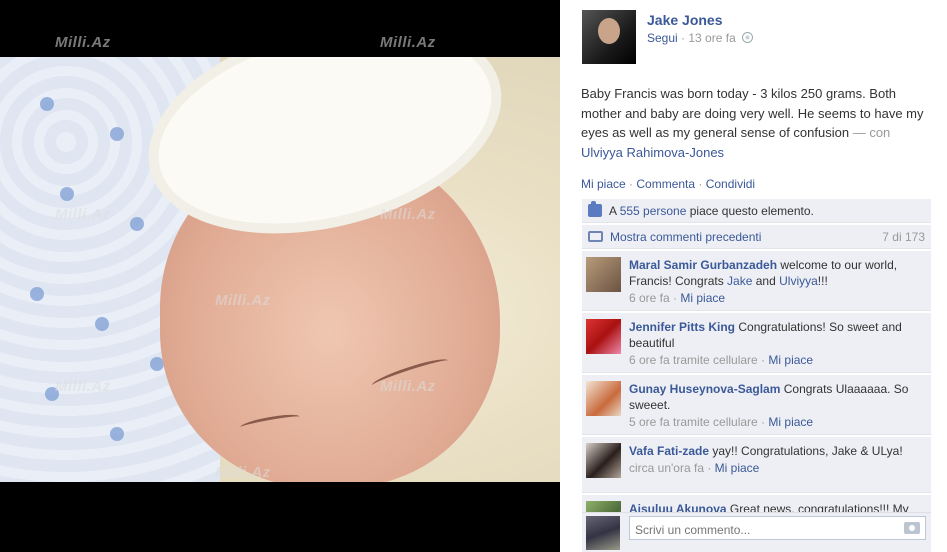 The height and width of the screenshot is (552, 947). I want to click on commenter-name: Gunay Huseynova-Saglam, so click(704, 389).